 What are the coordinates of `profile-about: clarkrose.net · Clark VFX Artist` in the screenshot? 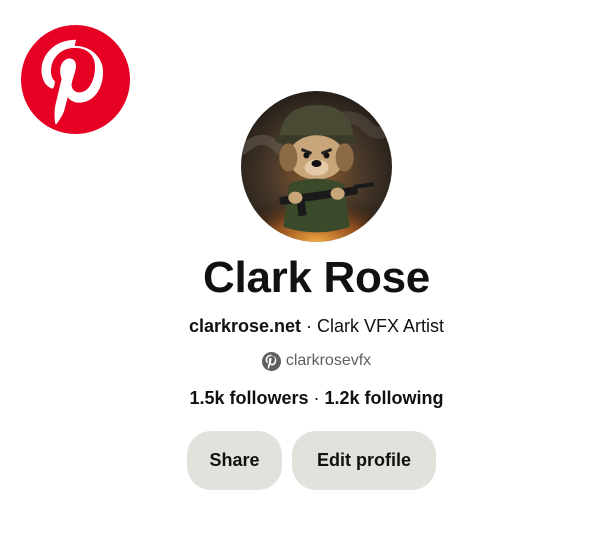 It's located at (304, 326).